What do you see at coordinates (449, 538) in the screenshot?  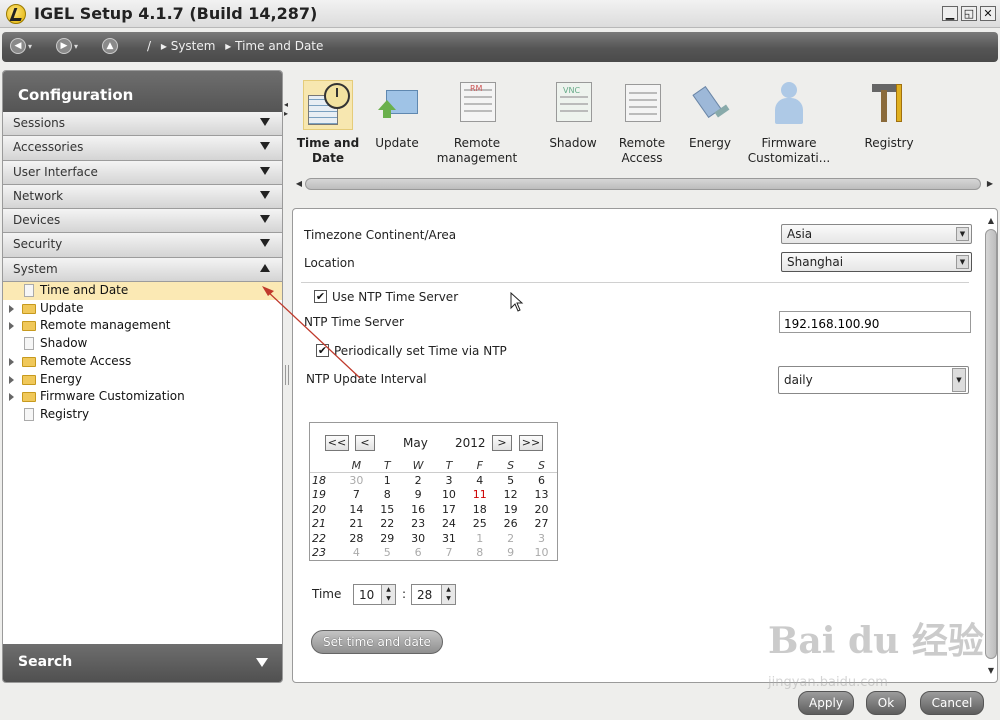 I see `calendar-day: 31` at bounding box center [449, 538].